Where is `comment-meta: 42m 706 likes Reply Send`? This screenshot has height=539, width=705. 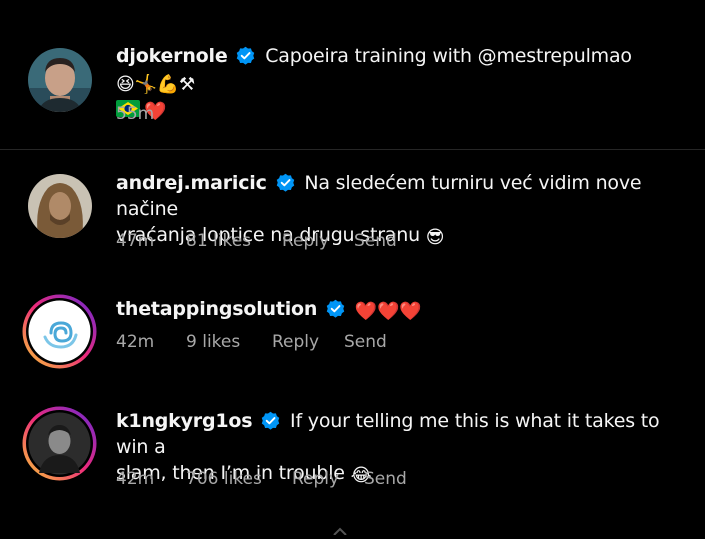
comment-meta: 42m 706 likes Reply Send is located at coordinates (261, 479).